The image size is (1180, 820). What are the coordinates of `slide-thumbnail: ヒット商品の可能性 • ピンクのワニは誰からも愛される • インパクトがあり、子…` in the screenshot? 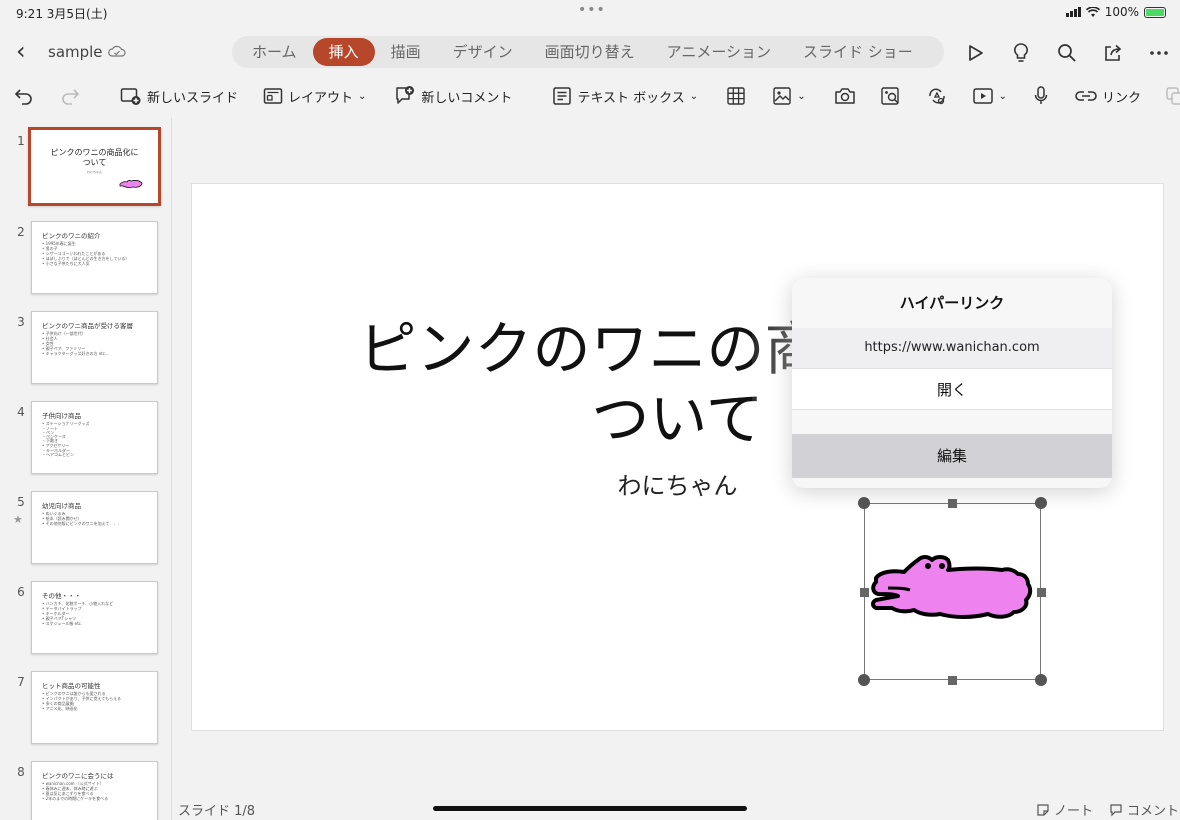 It's located at (94, 707).